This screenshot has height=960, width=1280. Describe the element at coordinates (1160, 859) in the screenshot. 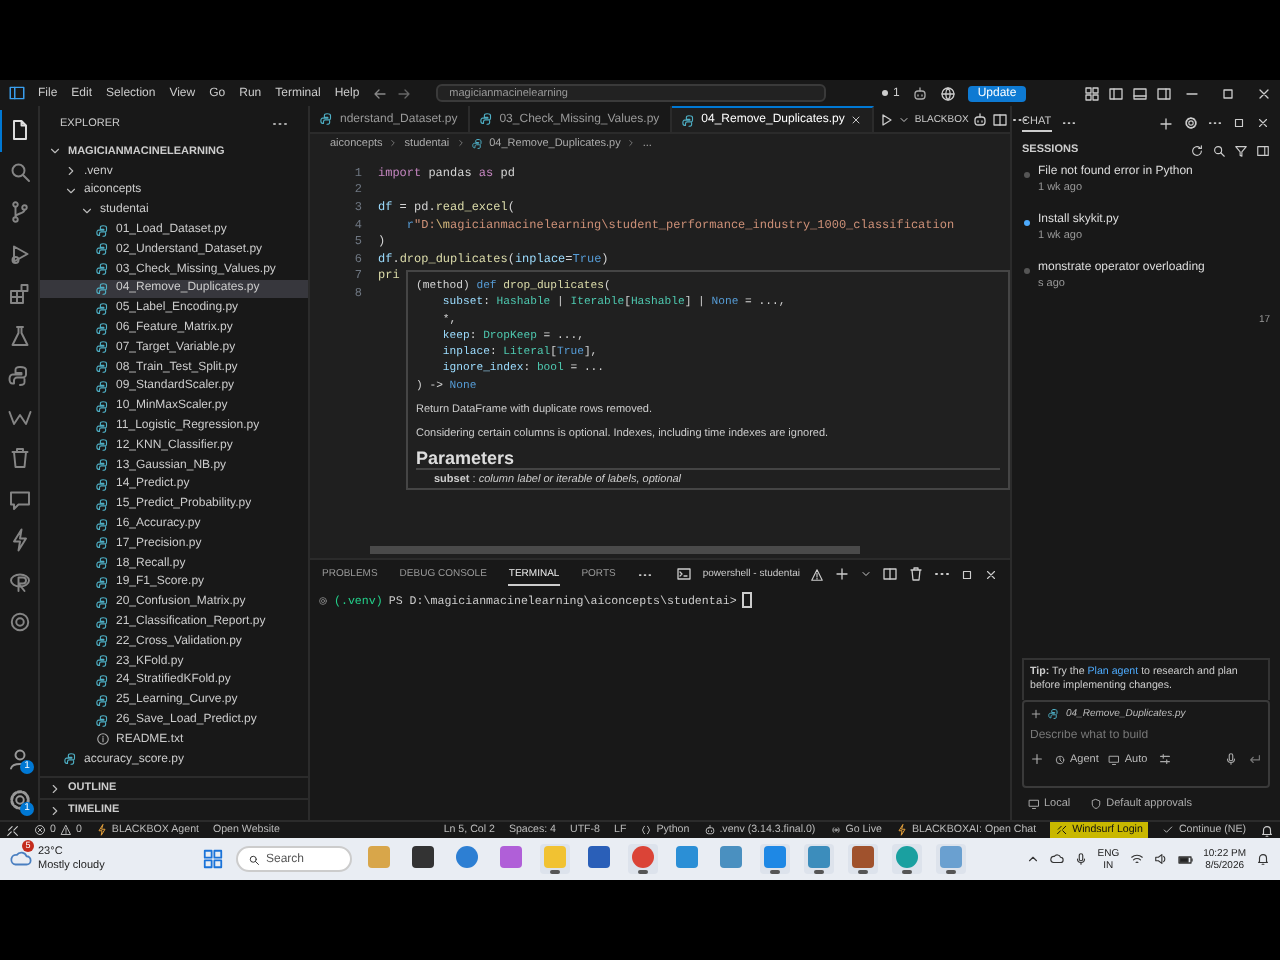

I see `speaker-icon` at that location.